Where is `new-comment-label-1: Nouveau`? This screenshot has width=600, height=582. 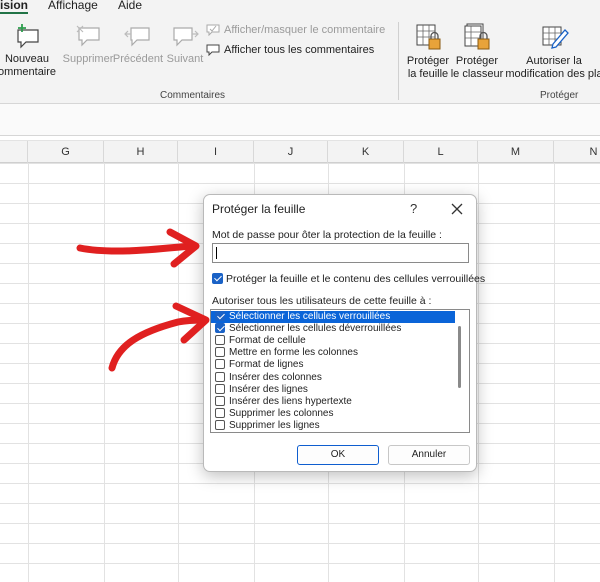
new-comment-label-1: Nouveau is located at coordinates (27, 59).